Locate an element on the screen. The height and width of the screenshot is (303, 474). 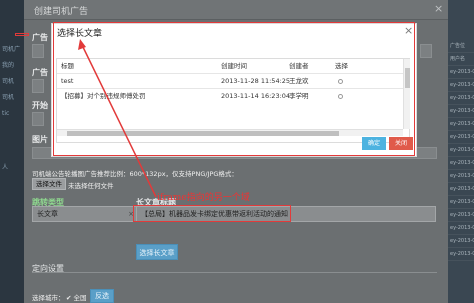
annotation-text: iframe指向的另一个域 is located at coordinates (203, 198).